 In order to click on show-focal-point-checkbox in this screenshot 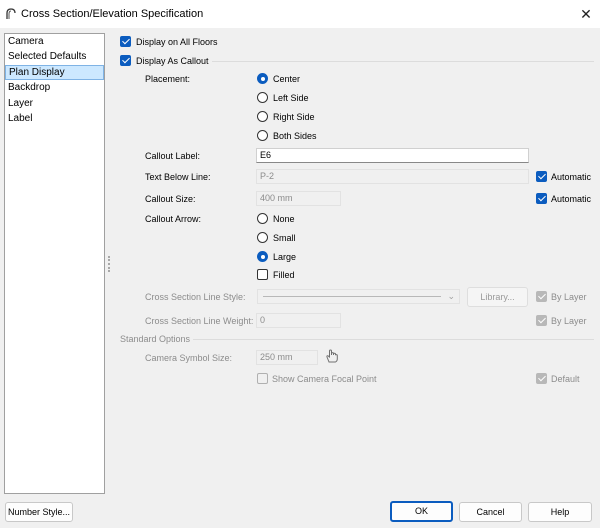, I will do `click(262, 378)`.